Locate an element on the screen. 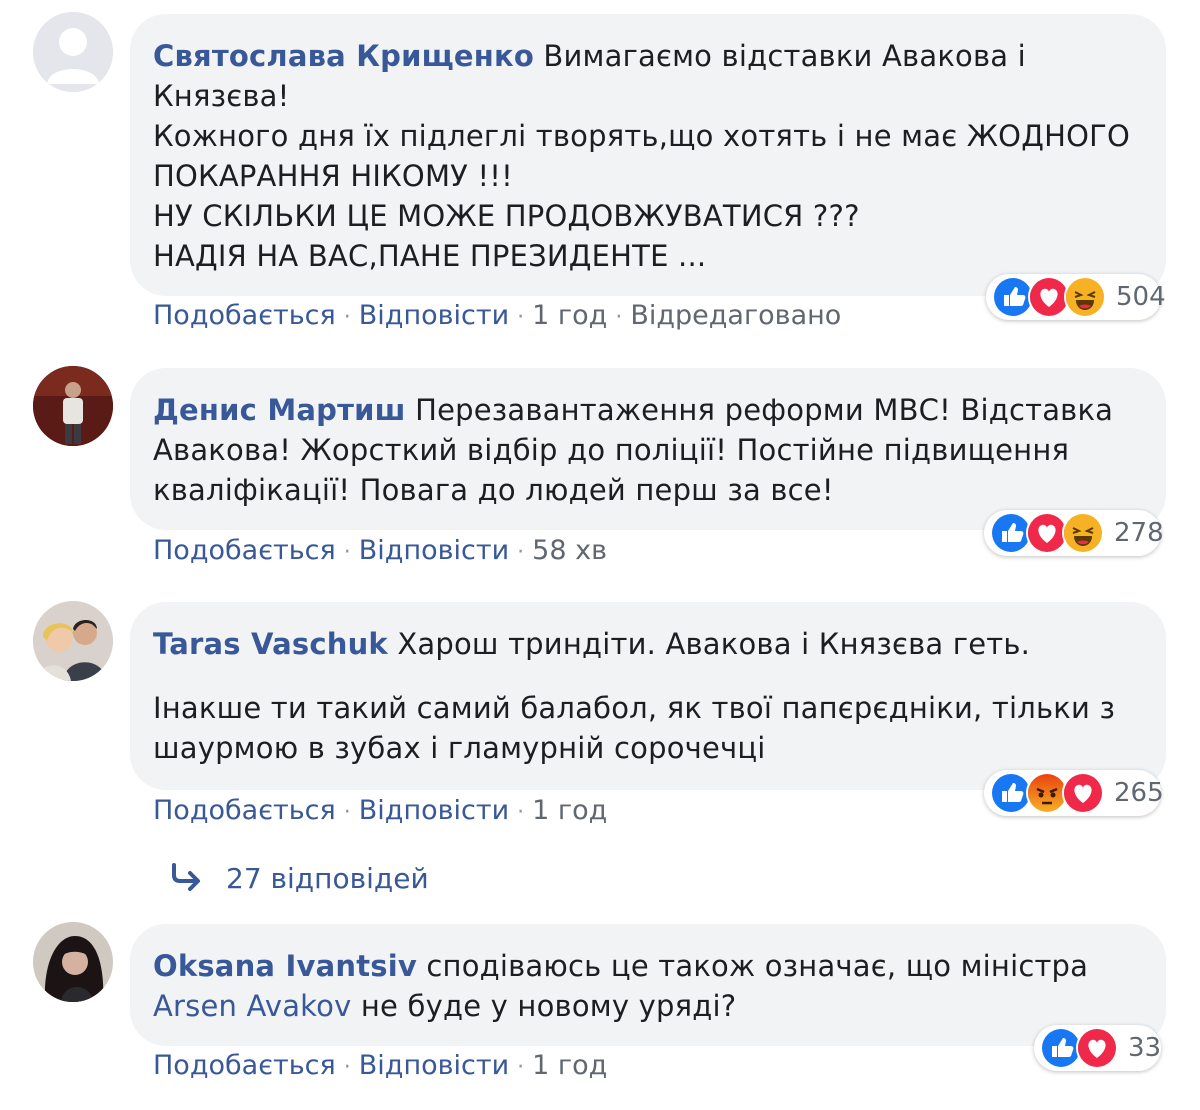  avatar-default is located at coordinates (73, 52).